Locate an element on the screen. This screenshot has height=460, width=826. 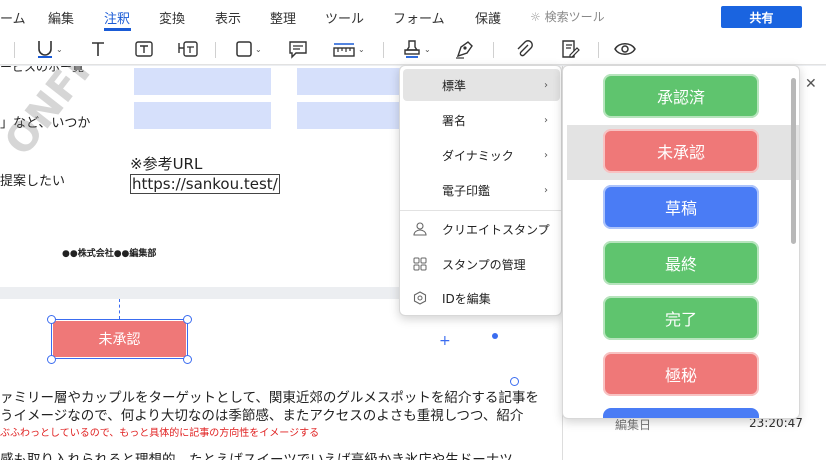
text-tool is located at coordinates (98, 49).